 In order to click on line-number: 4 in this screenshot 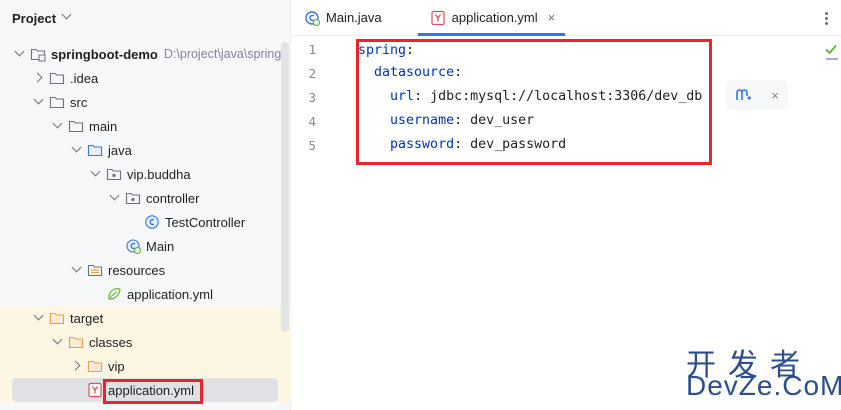, I will do `click(312, 121)`.